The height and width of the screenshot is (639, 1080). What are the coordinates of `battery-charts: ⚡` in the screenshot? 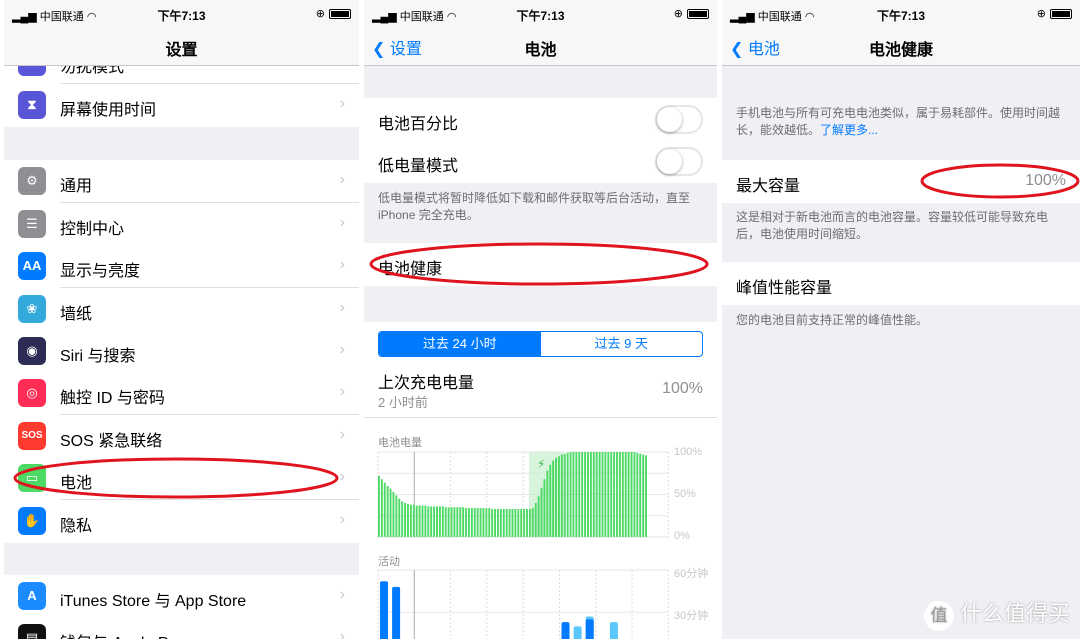 It's located at (523, 545).